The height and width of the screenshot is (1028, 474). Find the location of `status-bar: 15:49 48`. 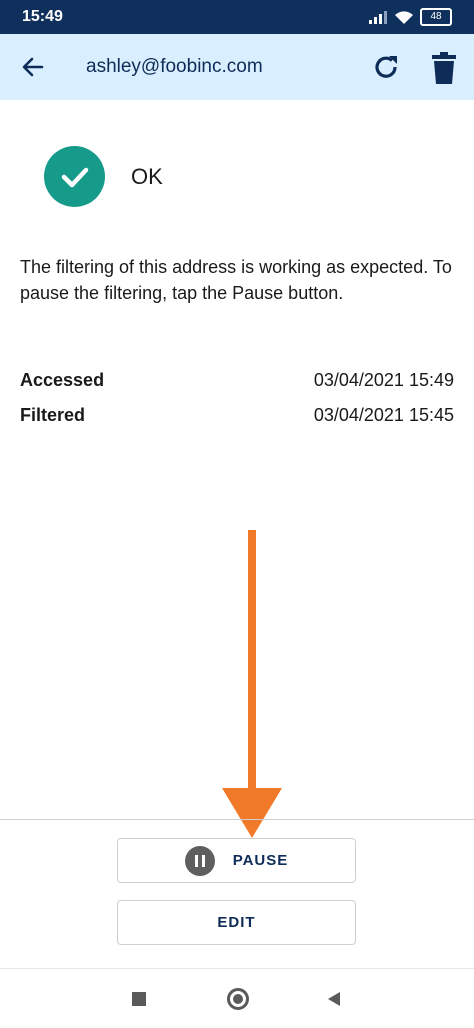

status-bar: 15:49 48 is located at coordinates (237, 17).